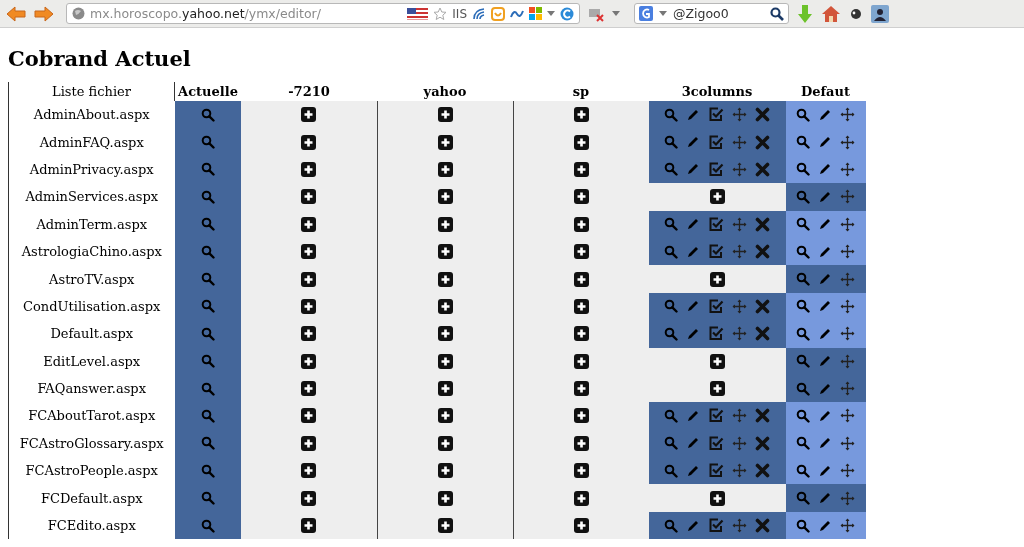 This screenshot has width=1024, height=547. Describe the element at coordinates (880, 13) in the screenshot. I see `people-icon` at that location.